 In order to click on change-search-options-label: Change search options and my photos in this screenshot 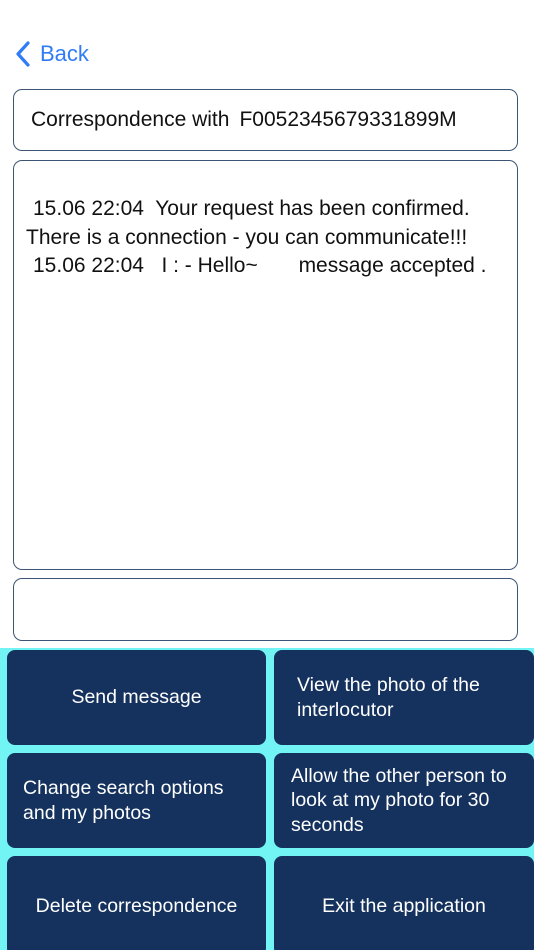, I will do `click(123, 800)`.